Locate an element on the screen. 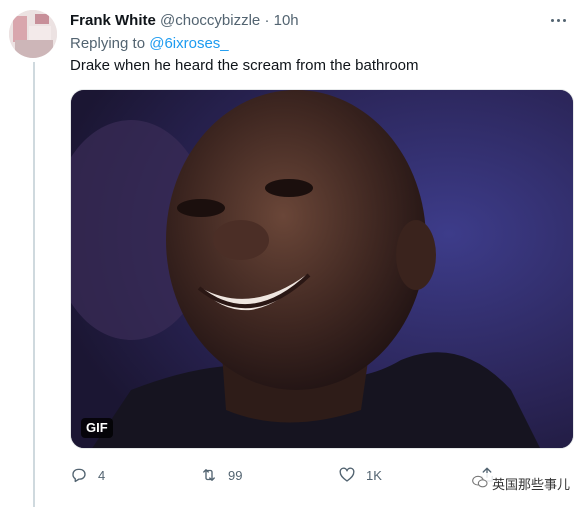 The image size is (588, 507). gif-badge: GIF is located at coordinates (97, 428).